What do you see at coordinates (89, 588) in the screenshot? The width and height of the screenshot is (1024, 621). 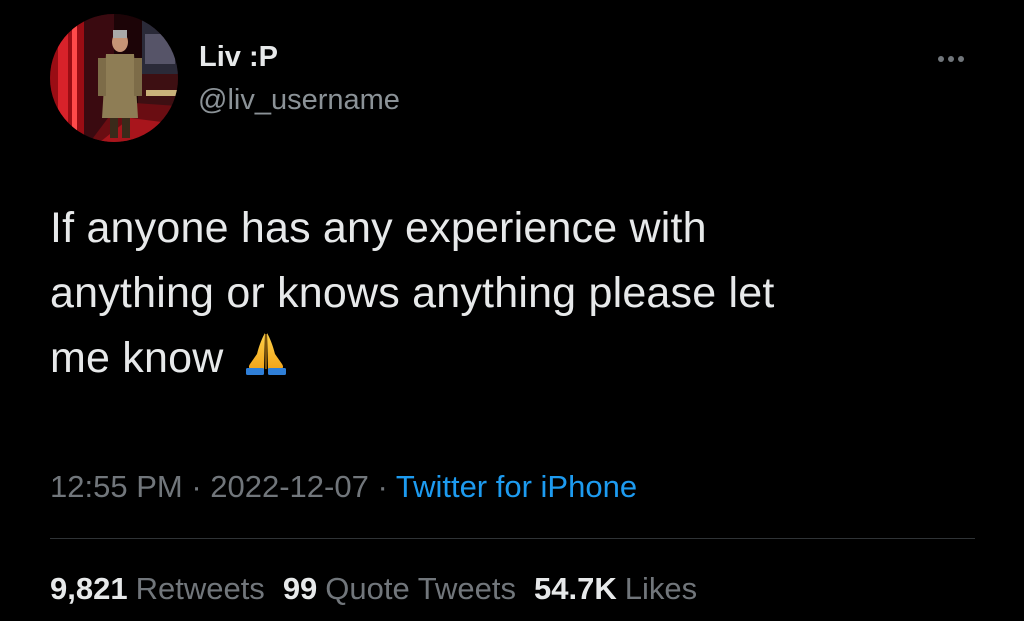 I see `retweets-count: 9,821` at bounding box center [89, 588].